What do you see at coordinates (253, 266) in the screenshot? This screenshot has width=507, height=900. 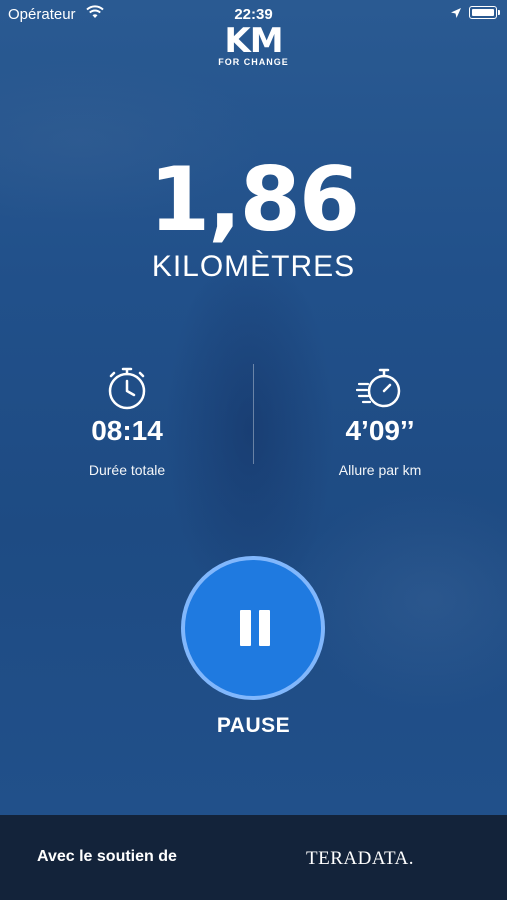 I see `distance-unit: KILOMÈTRES` at bounding box center [253, 266].